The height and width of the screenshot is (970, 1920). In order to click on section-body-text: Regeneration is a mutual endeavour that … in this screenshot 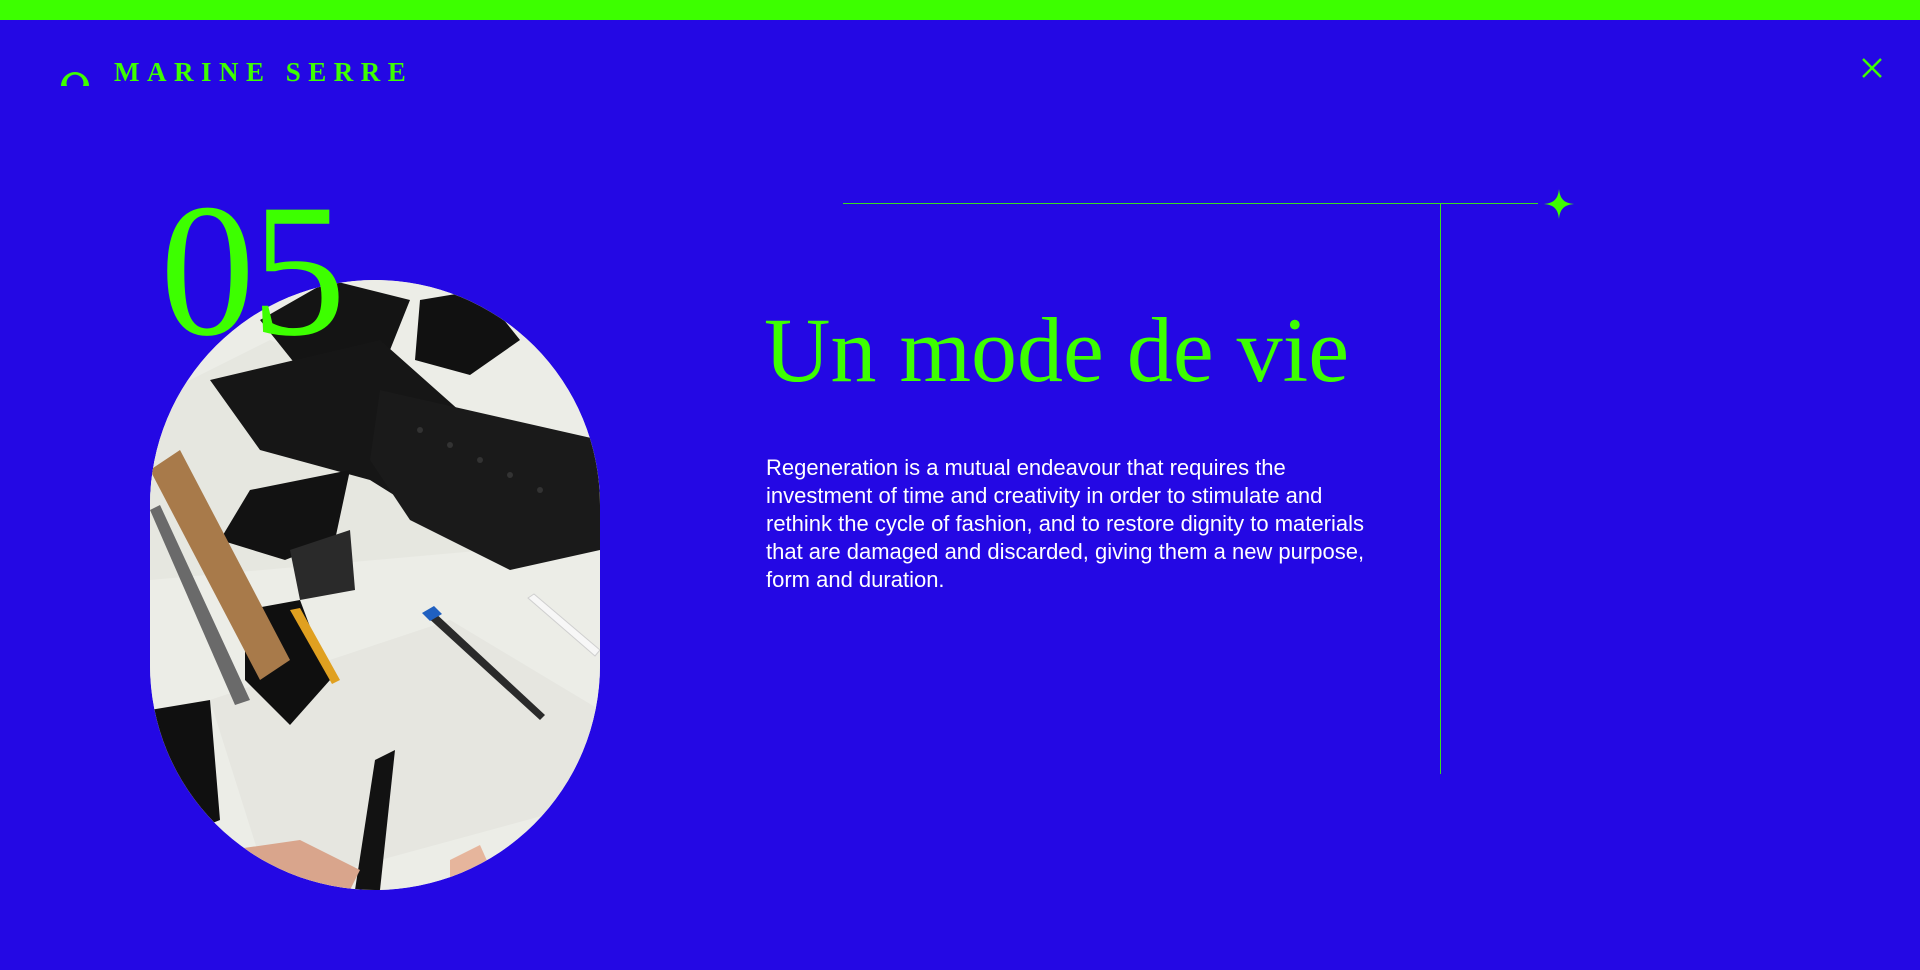, I will do `click(1065, 523)`.